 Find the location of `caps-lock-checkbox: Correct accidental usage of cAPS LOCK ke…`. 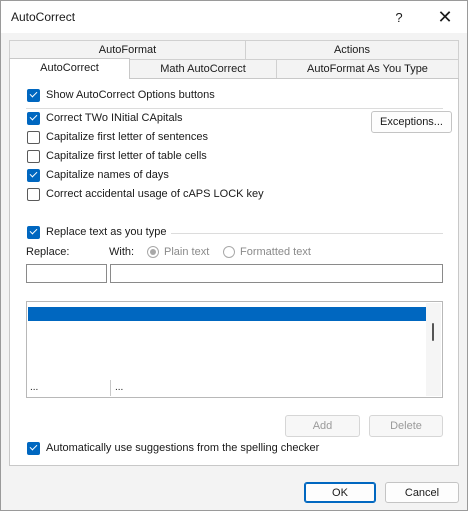

caps-lock-checkbox: Correct accidental usage of cAPS LOCK ke… is located at coordinates (145, 194).